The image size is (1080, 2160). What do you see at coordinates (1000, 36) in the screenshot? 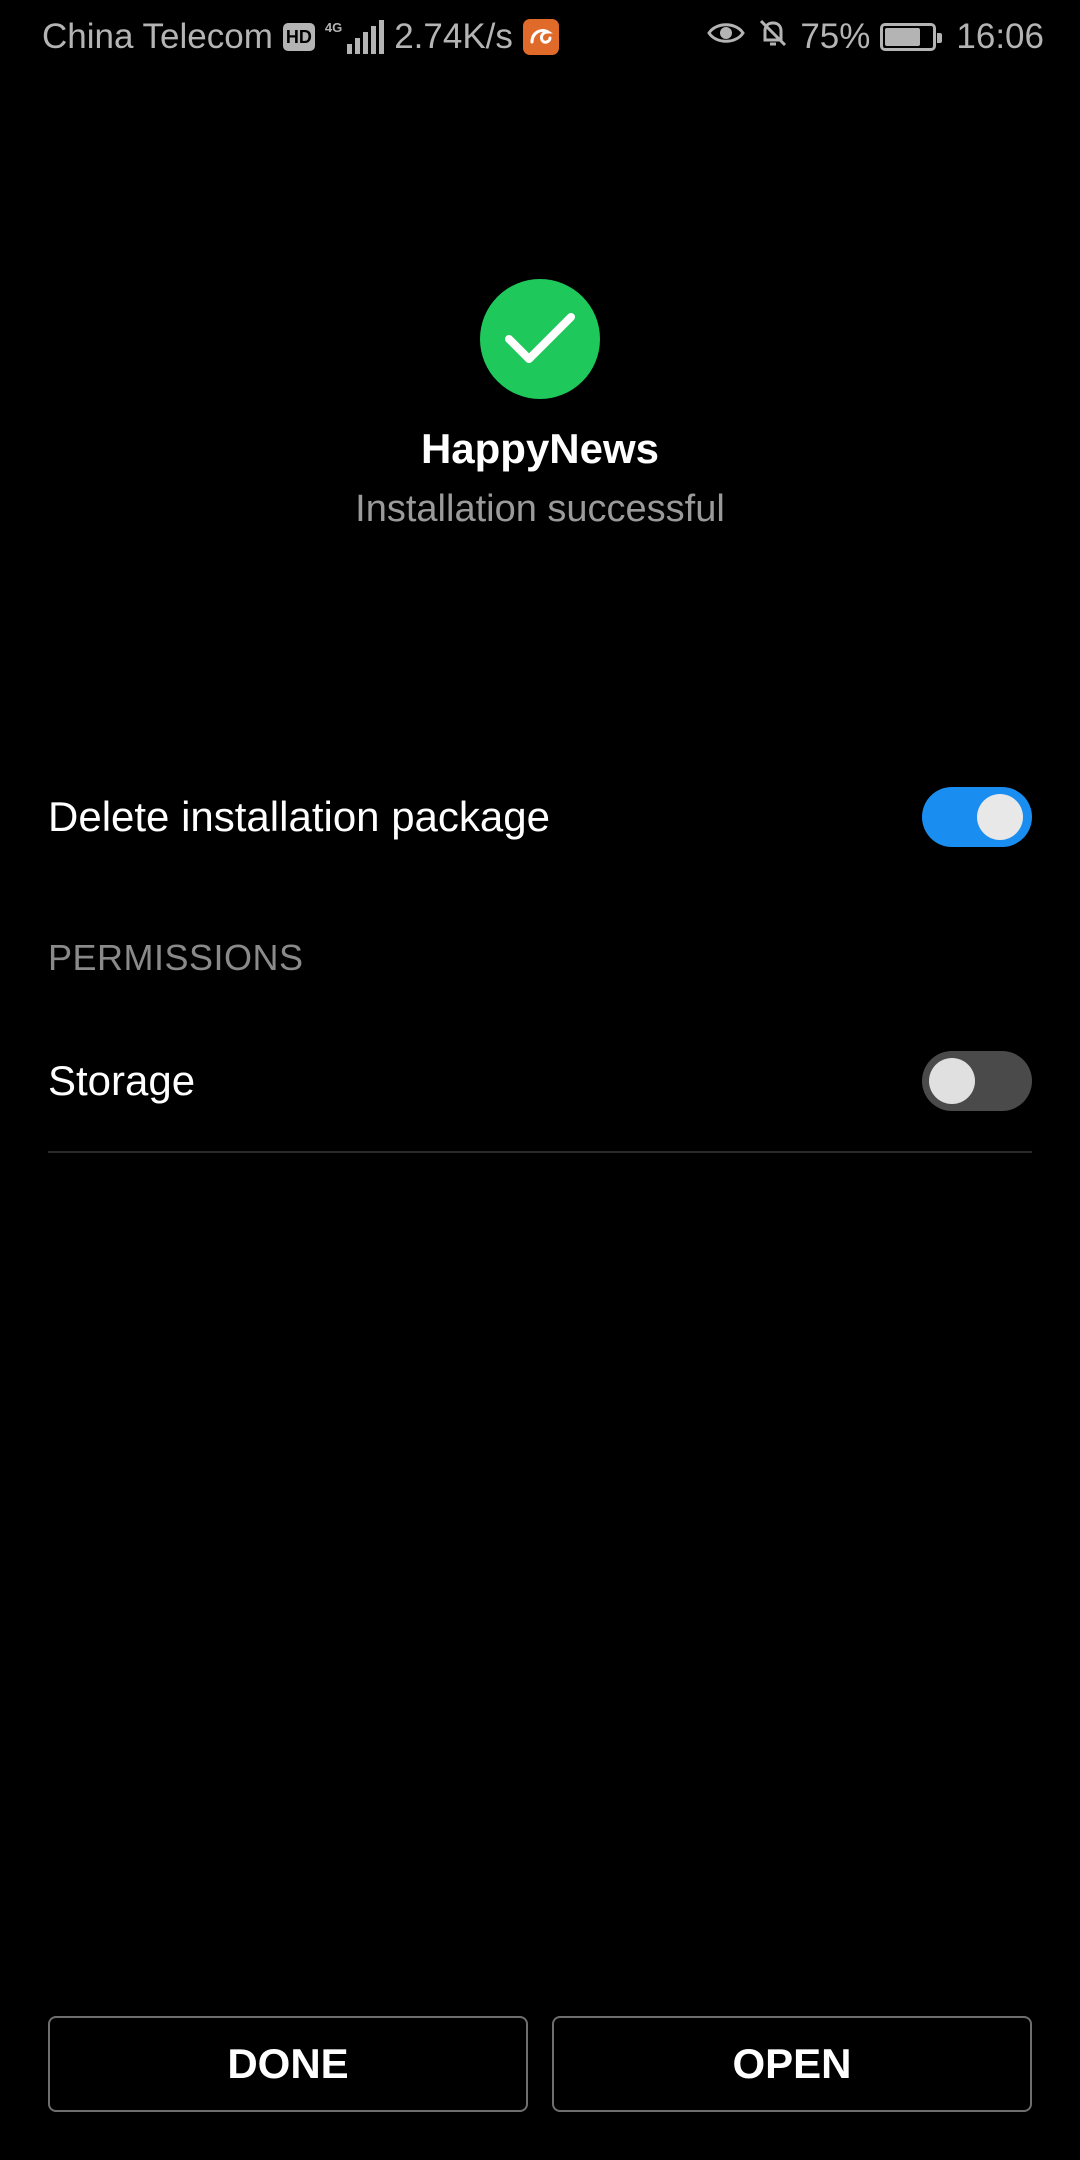
I see `clock: 16:06` at bounding box center [1000, 36].